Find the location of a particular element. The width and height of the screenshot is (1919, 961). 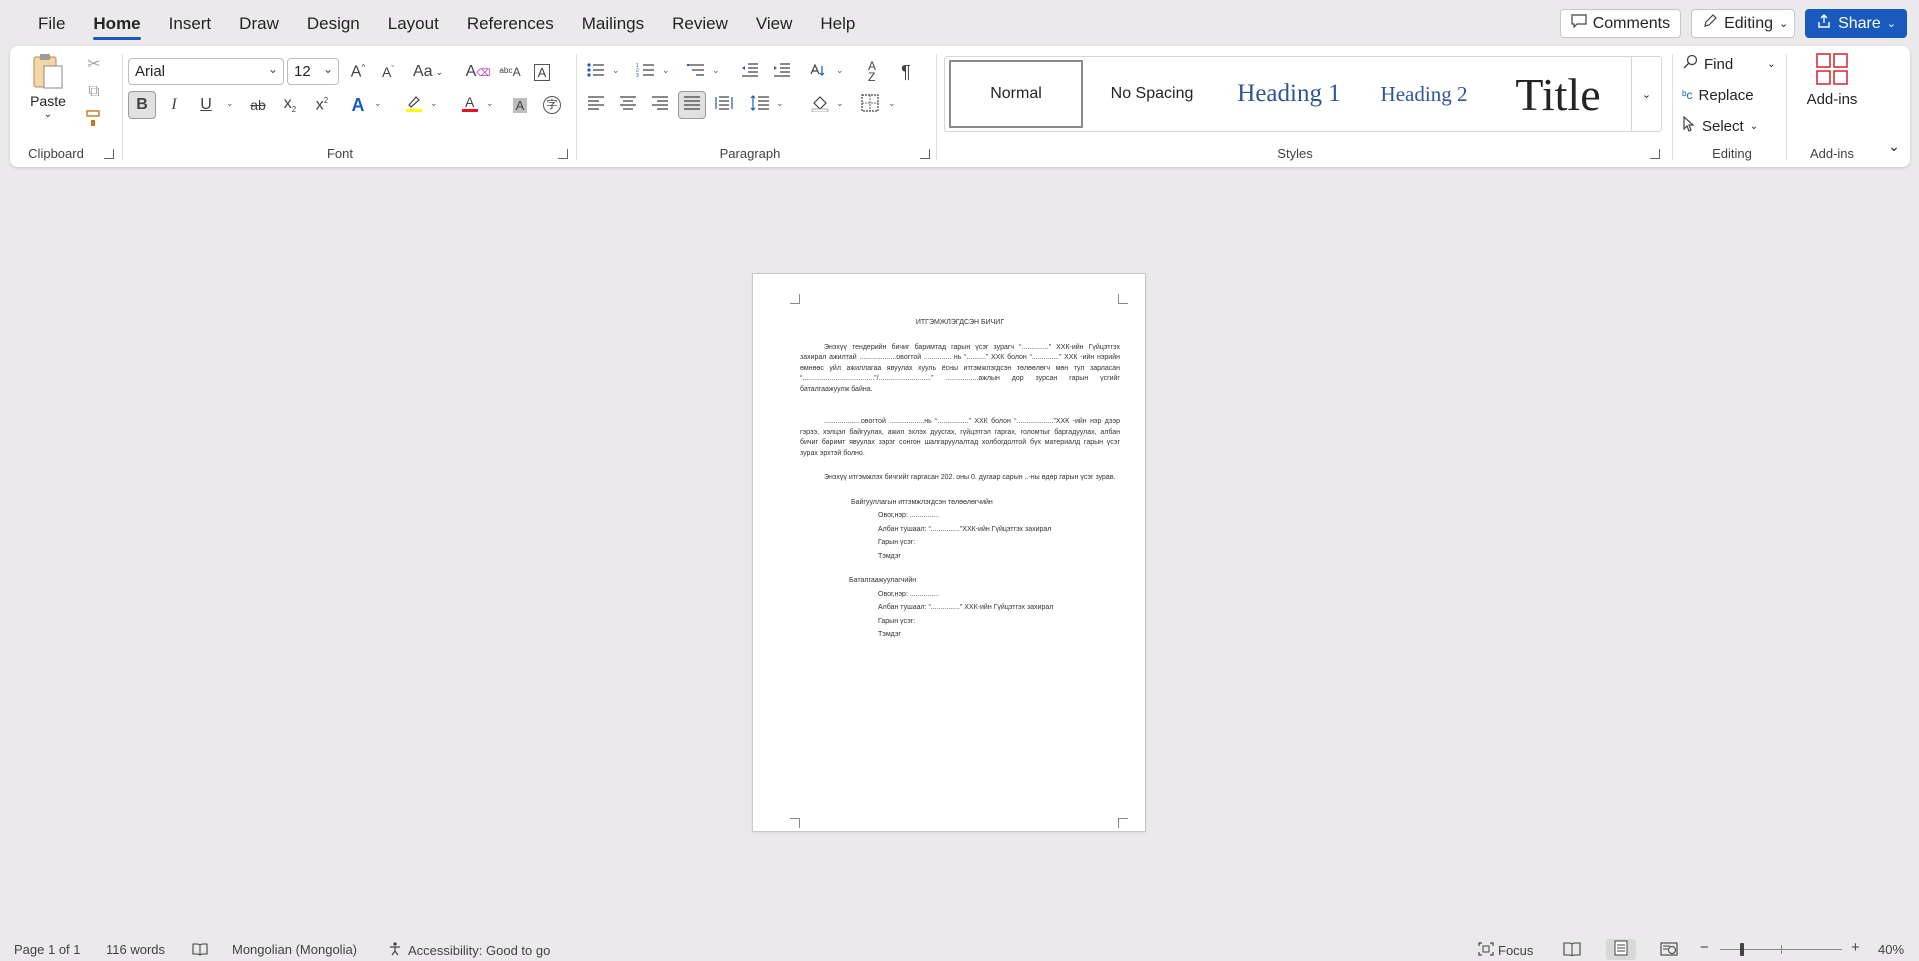

tab-help: Help is located at coordinates (837, 23).